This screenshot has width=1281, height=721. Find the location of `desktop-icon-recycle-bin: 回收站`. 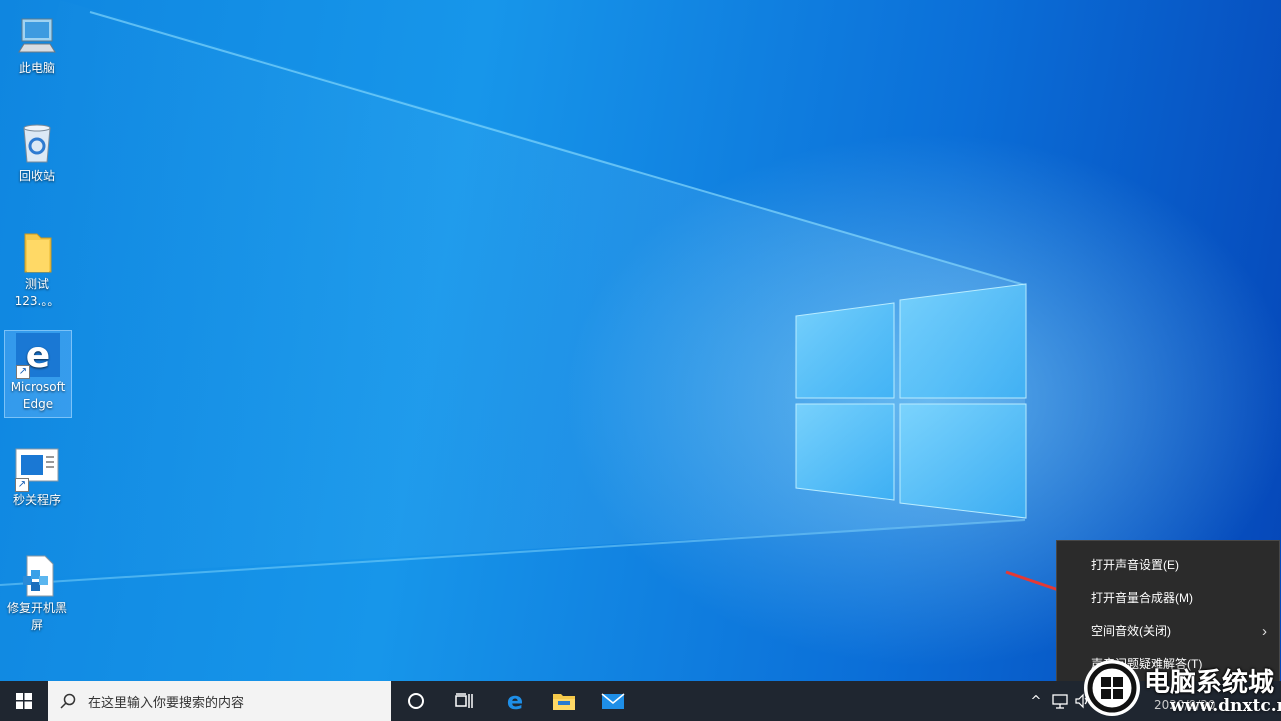

desktop-icon-recycle-bin: 回收站 is located at coordinates (37, 149).